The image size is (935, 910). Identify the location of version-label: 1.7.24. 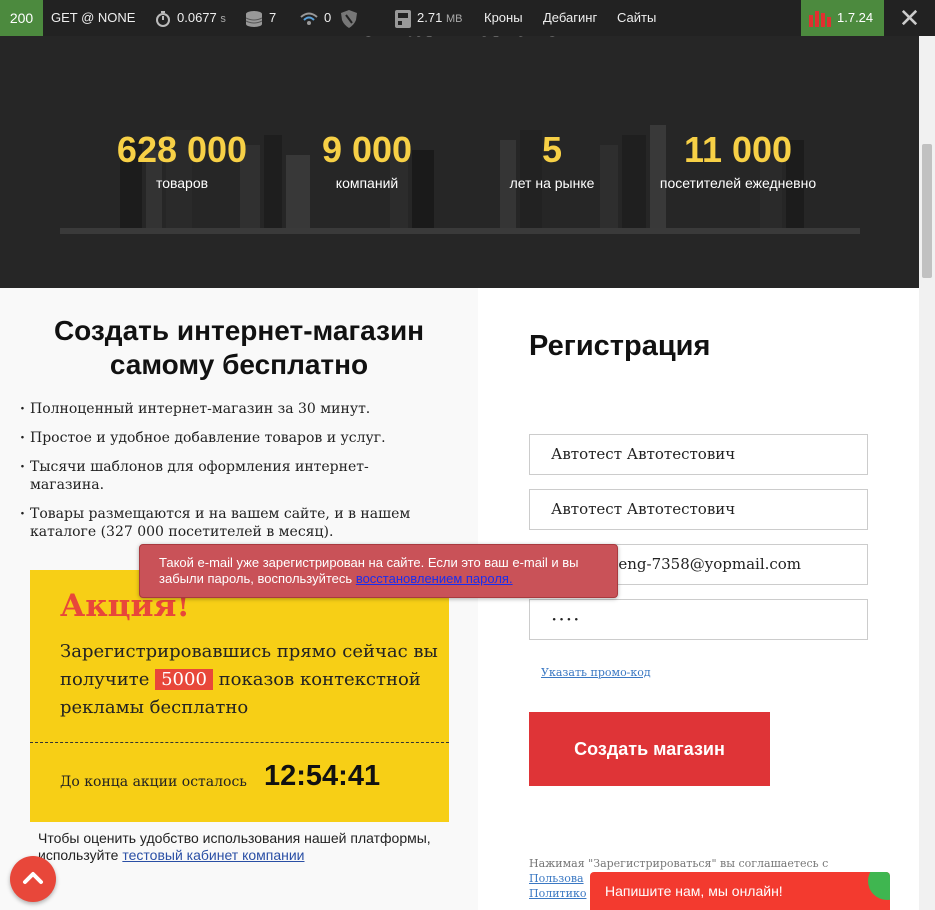
(855, 17).